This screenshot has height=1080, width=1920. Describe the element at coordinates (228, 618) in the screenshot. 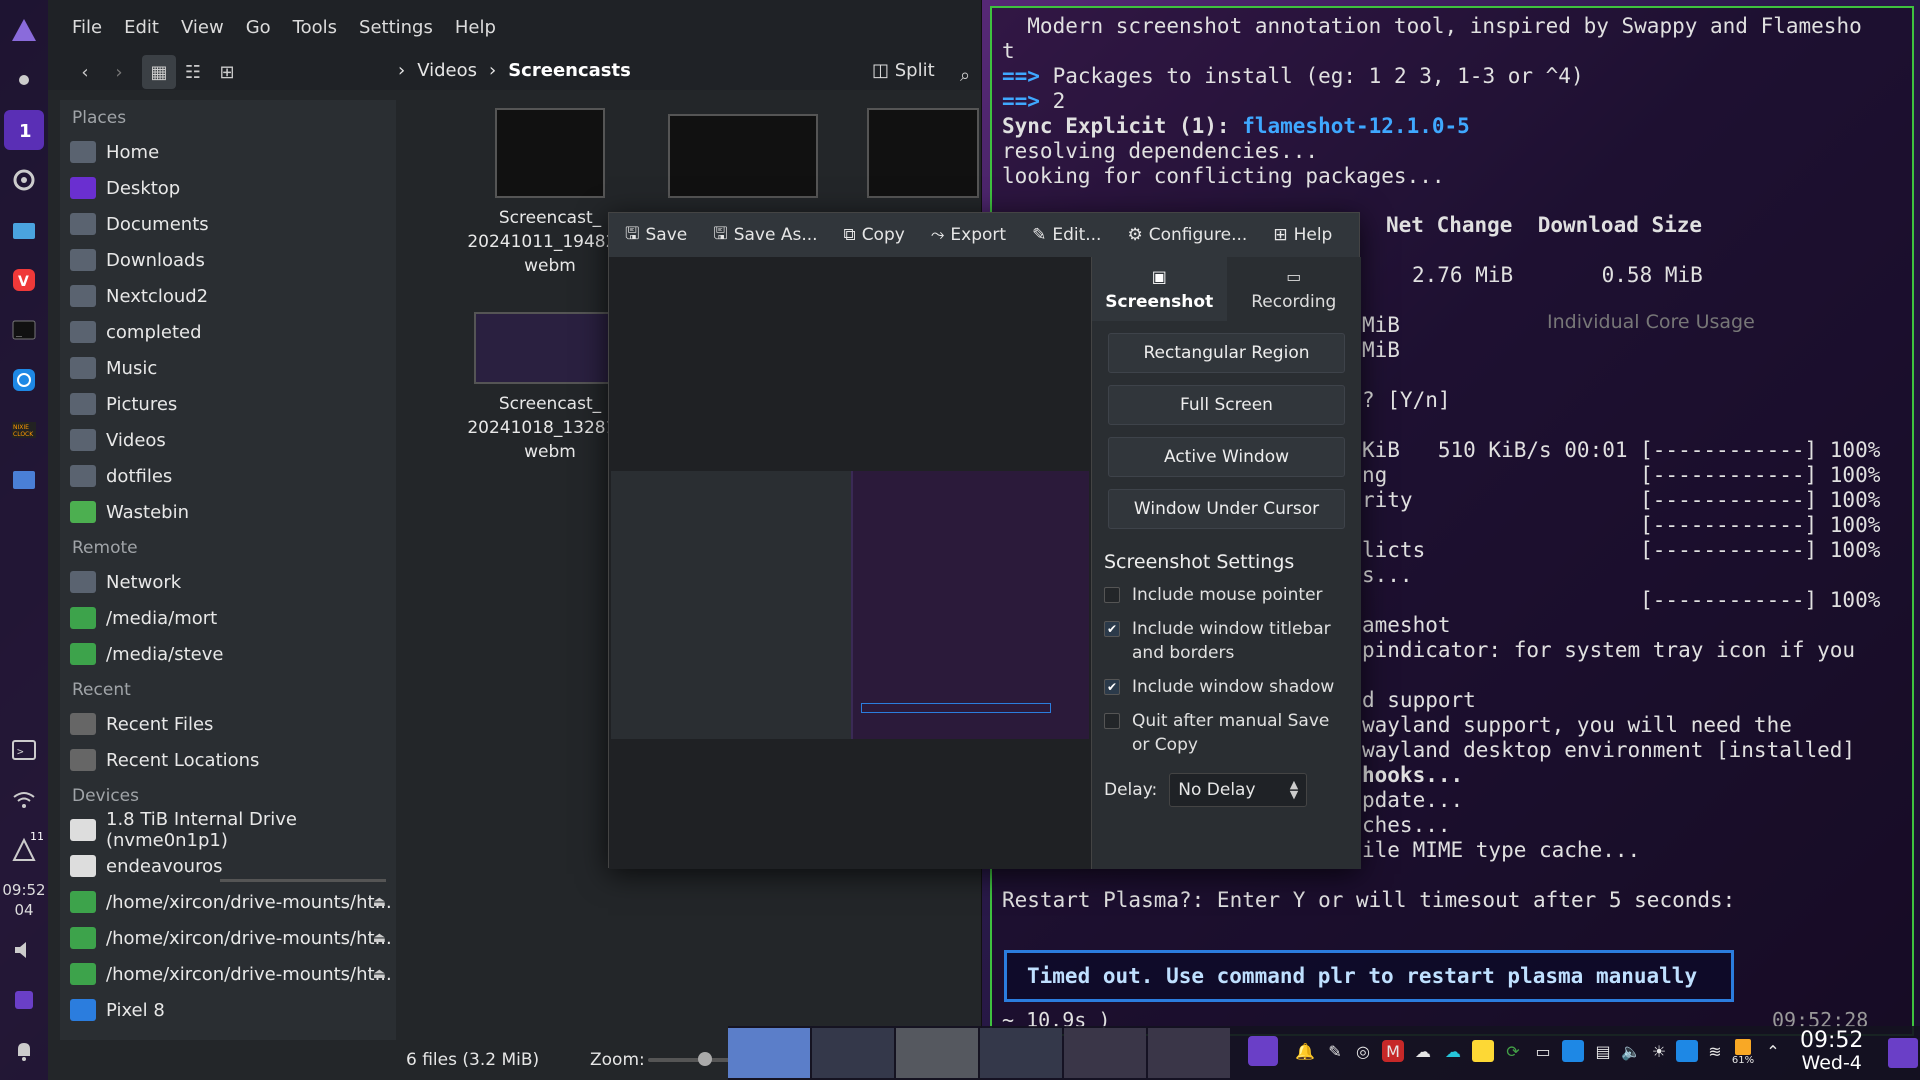

I see `remote-media-mort: /media/mort` at that location.